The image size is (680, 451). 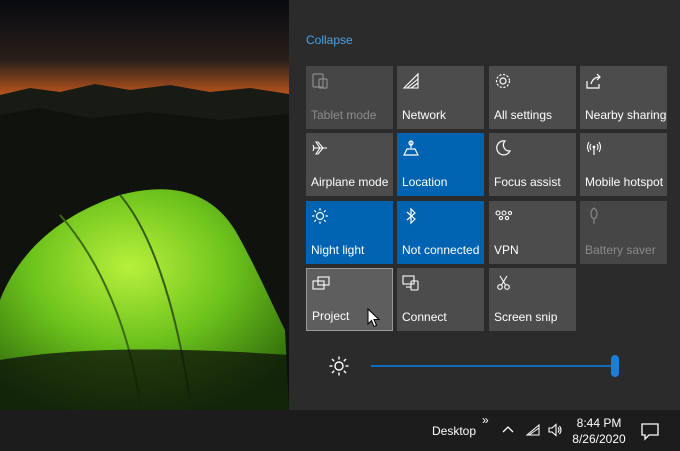 I want to click on bluetooth-icon, so click(x=411, y=216).